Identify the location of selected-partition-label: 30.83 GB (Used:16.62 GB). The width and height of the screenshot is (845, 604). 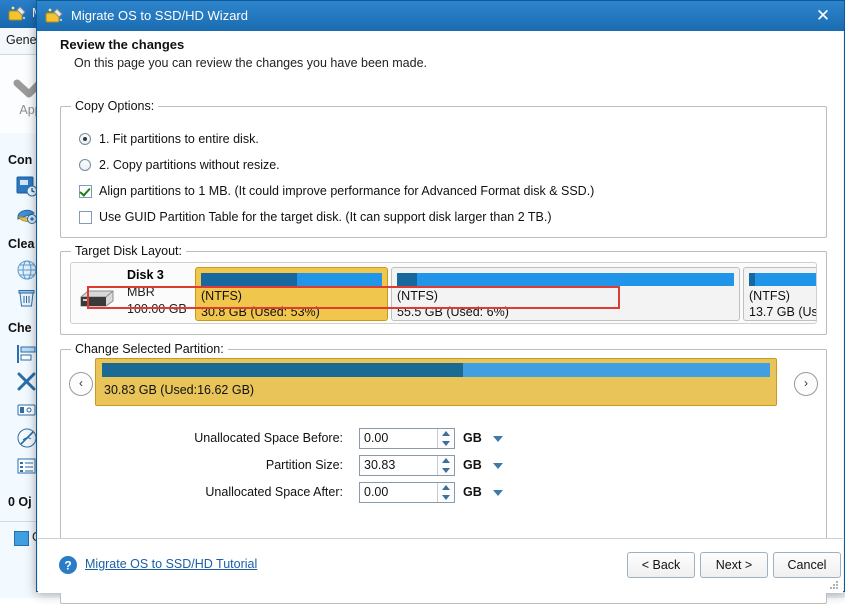
(179, 390).